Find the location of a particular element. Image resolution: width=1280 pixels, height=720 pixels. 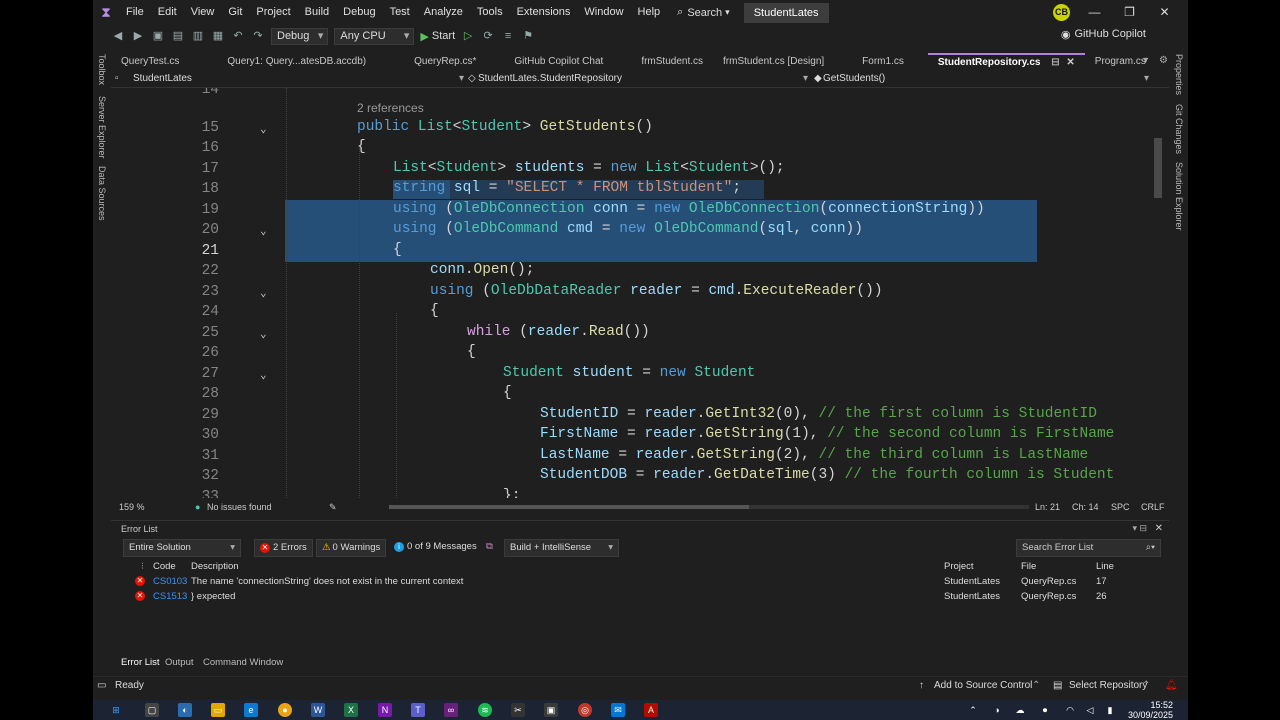

minimize-icon: — is located at coordinates (1094, 12).